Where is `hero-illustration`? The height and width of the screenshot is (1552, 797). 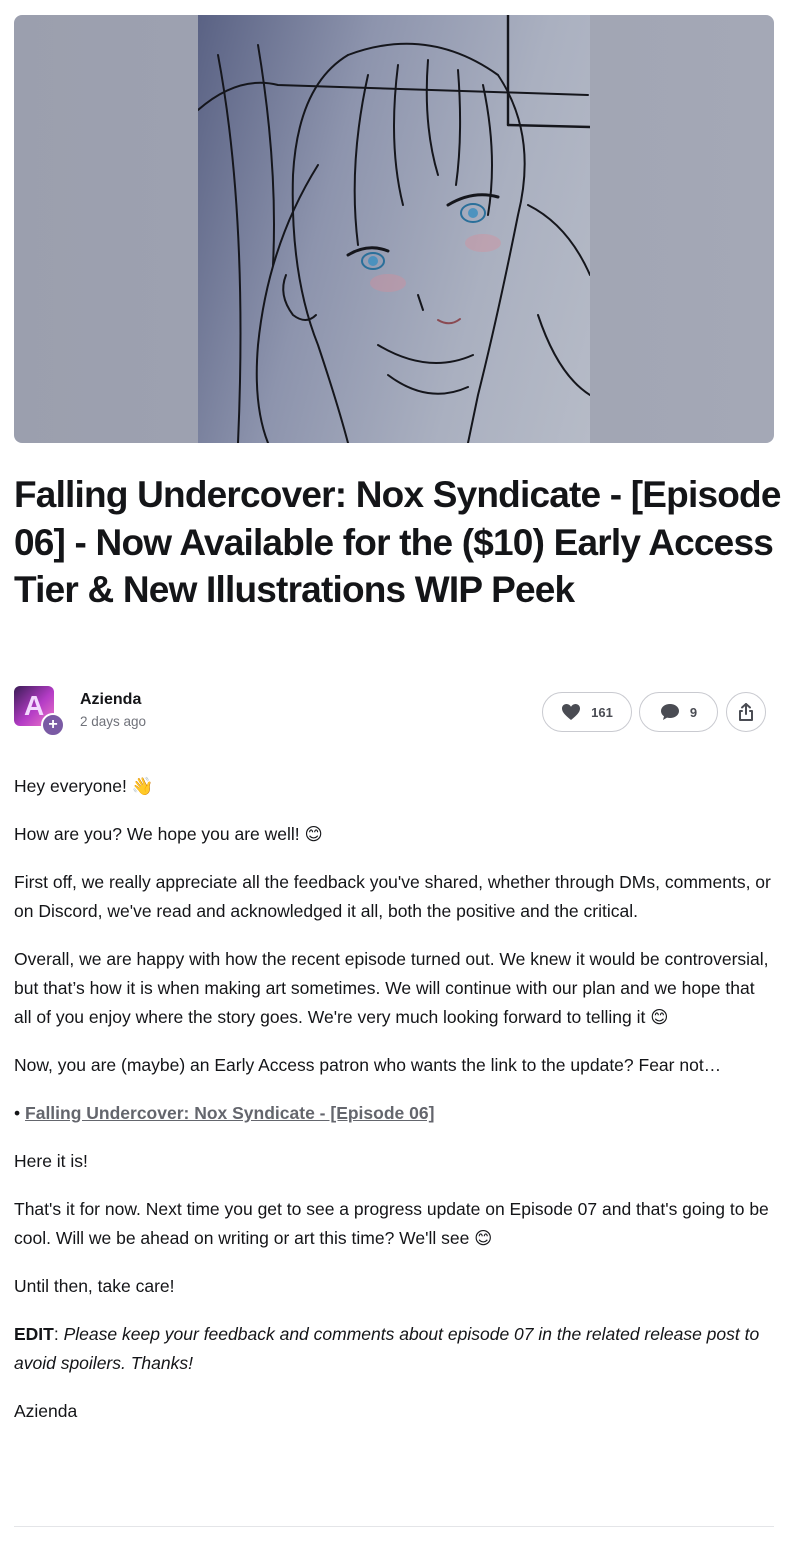 hero-illustration is located at coordinates (394, 229).